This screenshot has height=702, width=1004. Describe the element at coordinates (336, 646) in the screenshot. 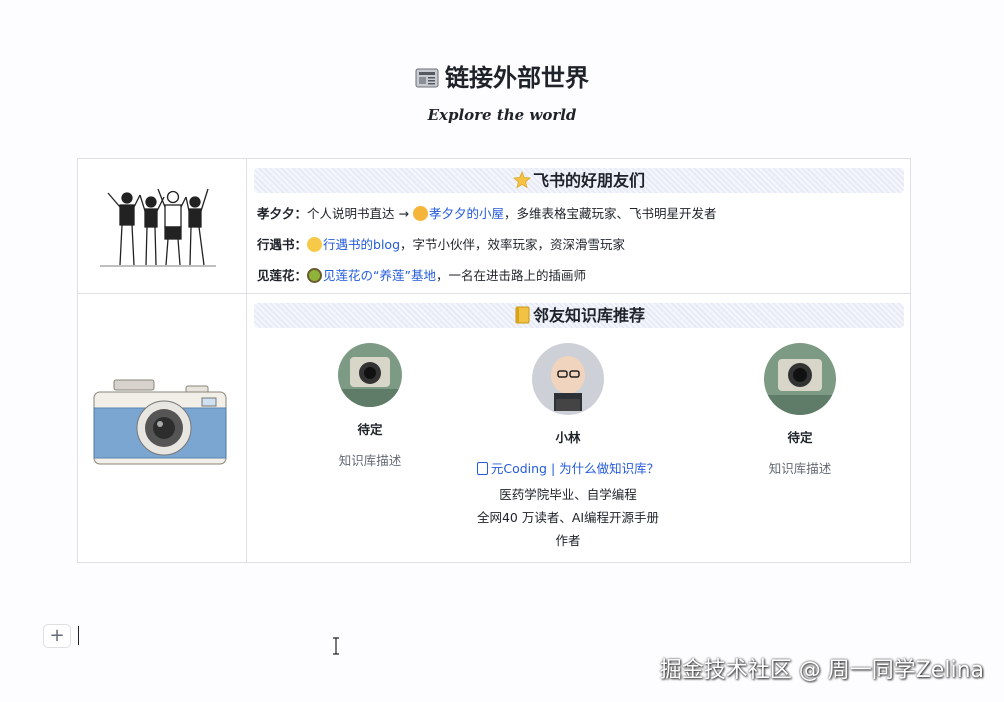

I see `ibeam-cursor-icon` at that location.